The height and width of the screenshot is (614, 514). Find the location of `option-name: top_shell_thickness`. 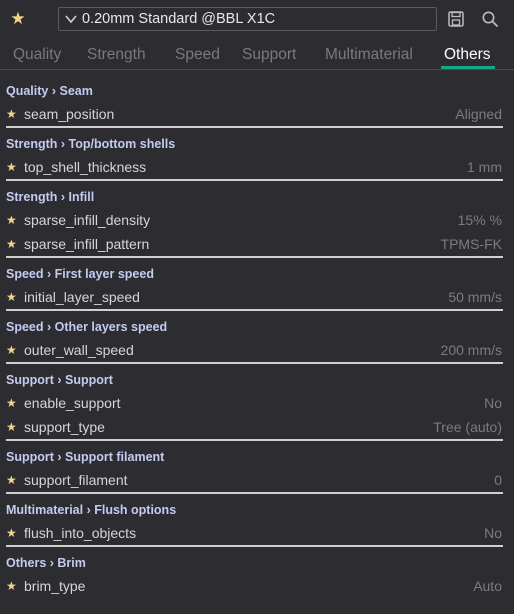

option-name: top_shell_thickness is located at coordinates (85, 167).